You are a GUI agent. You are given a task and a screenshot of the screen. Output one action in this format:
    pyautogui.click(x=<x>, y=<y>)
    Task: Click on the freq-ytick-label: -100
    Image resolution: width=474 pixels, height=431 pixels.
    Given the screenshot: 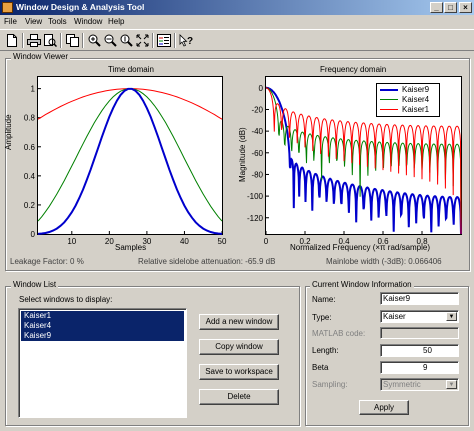 What is the action you would take?
    pyautogui.click(x=255, y=196)
    